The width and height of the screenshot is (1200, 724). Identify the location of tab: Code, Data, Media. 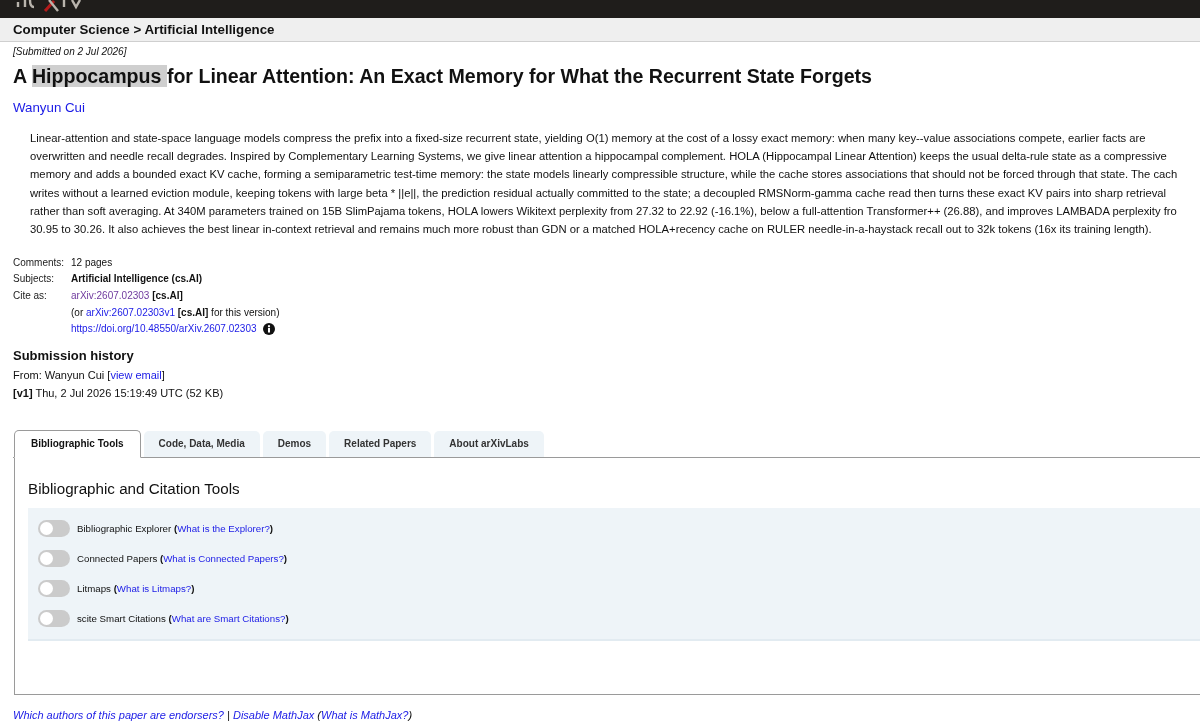
(201, 443).